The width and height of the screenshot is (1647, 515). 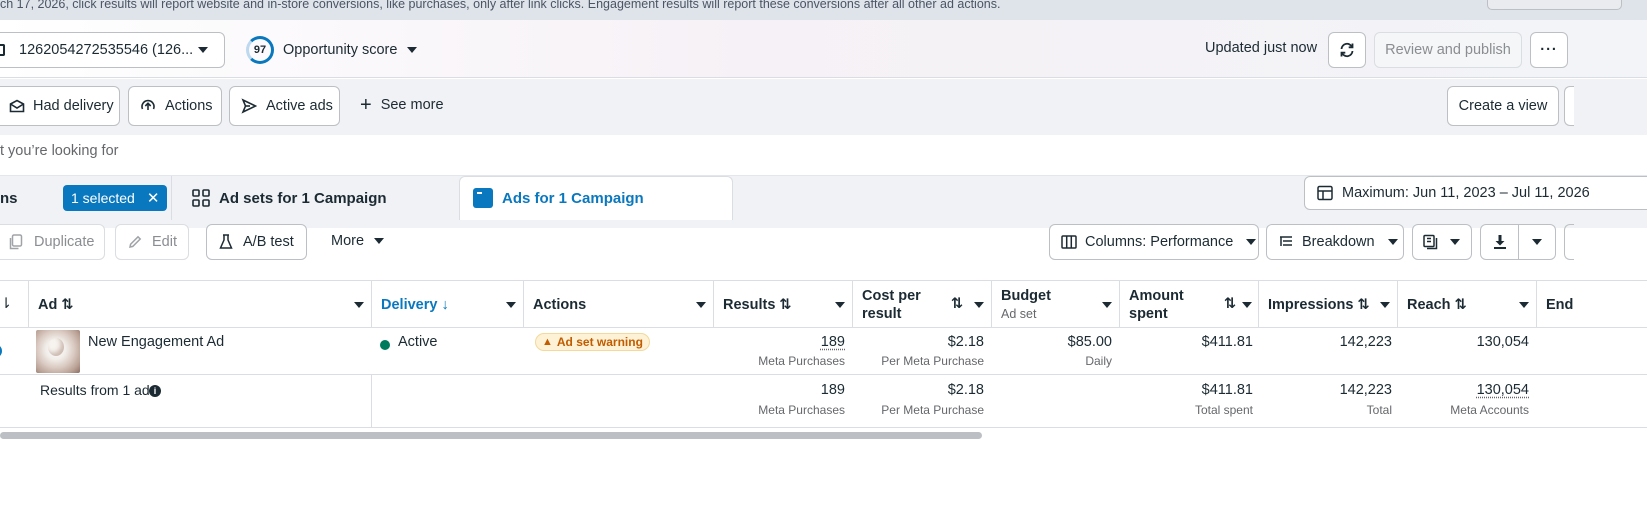 What do you see at coordinates (1592, 304) in the screenshot?
I see `column-header-ends: End` at bounding box center [1592, 304].